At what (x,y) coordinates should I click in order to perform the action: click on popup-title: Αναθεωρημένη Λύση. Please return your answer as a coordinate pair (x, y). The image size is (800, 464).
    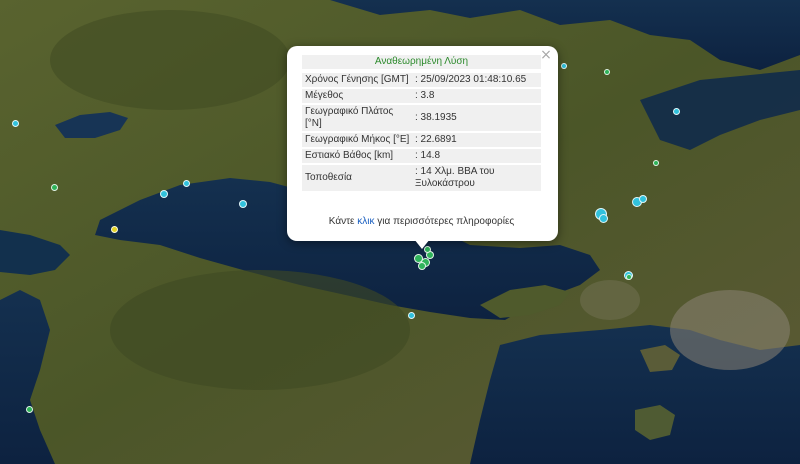
    Looking at the image, I should click on (421, 62).